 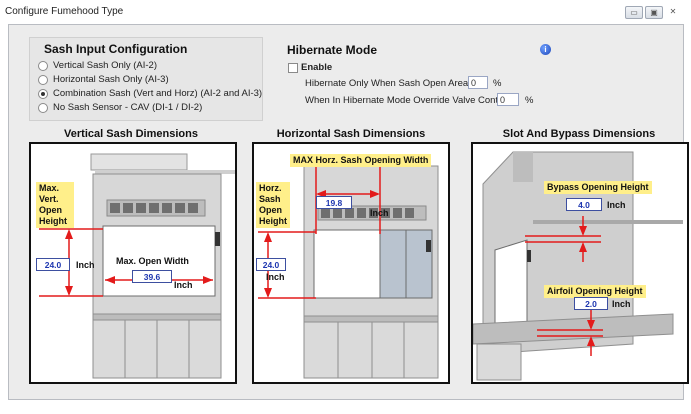 I want to click on bypass-opening-height-label: Bypass Opening Height, so click(x=598, y=187).